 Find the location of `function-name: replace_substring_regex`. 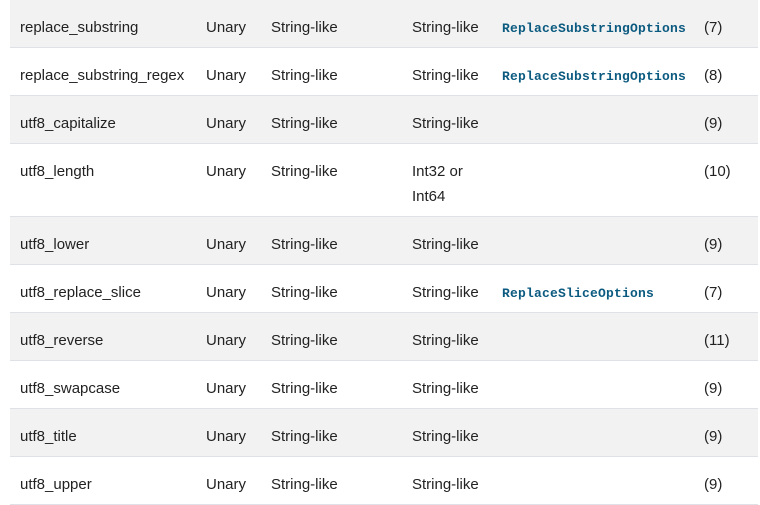

function-name: replace_substring_regex is located at coordinates (102, 75).